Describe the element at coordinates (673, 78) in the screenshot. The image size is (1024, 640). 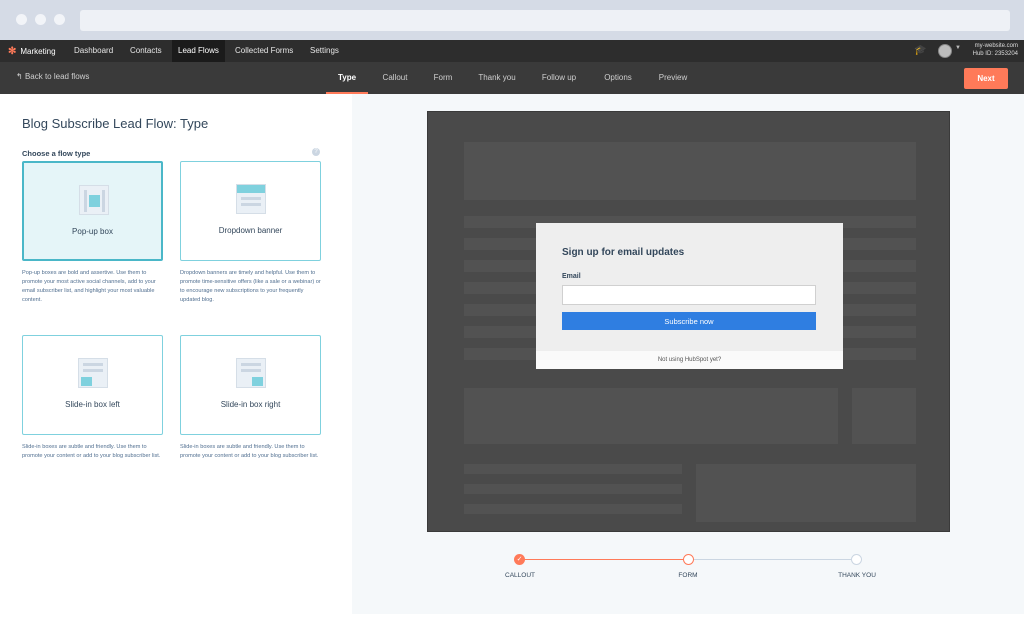
I see `tab-preview: Preview` at that location.